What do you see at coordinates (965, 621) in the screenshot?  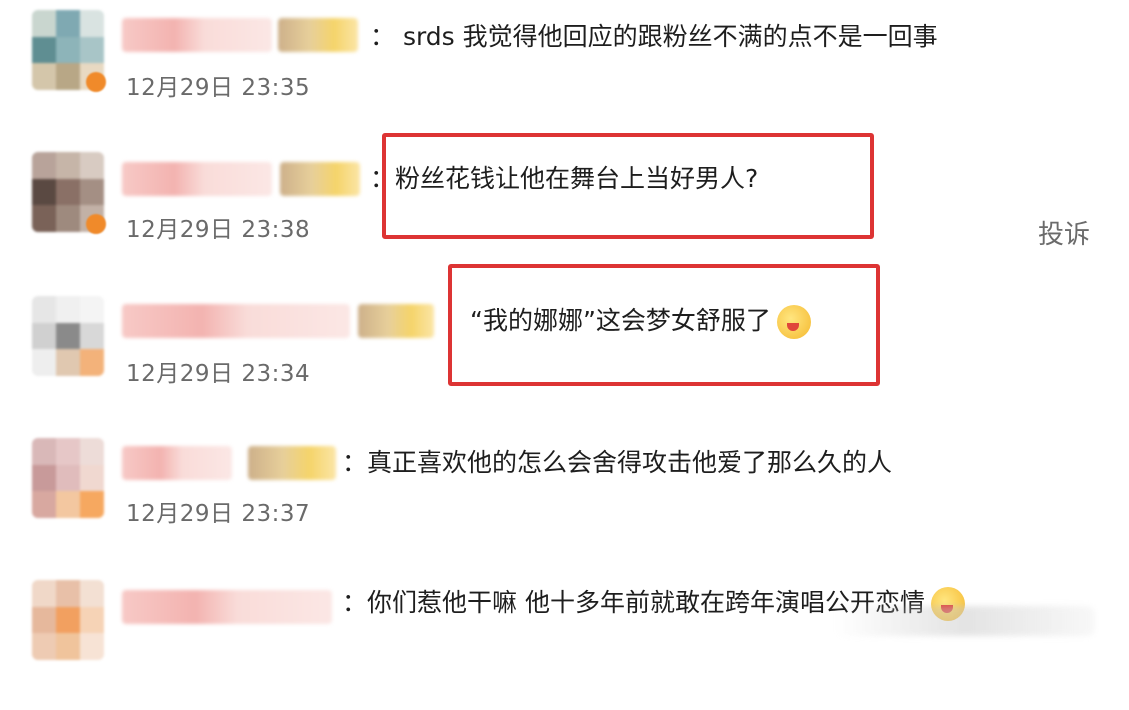 I see `watermark` at bounding box center [965, 621].